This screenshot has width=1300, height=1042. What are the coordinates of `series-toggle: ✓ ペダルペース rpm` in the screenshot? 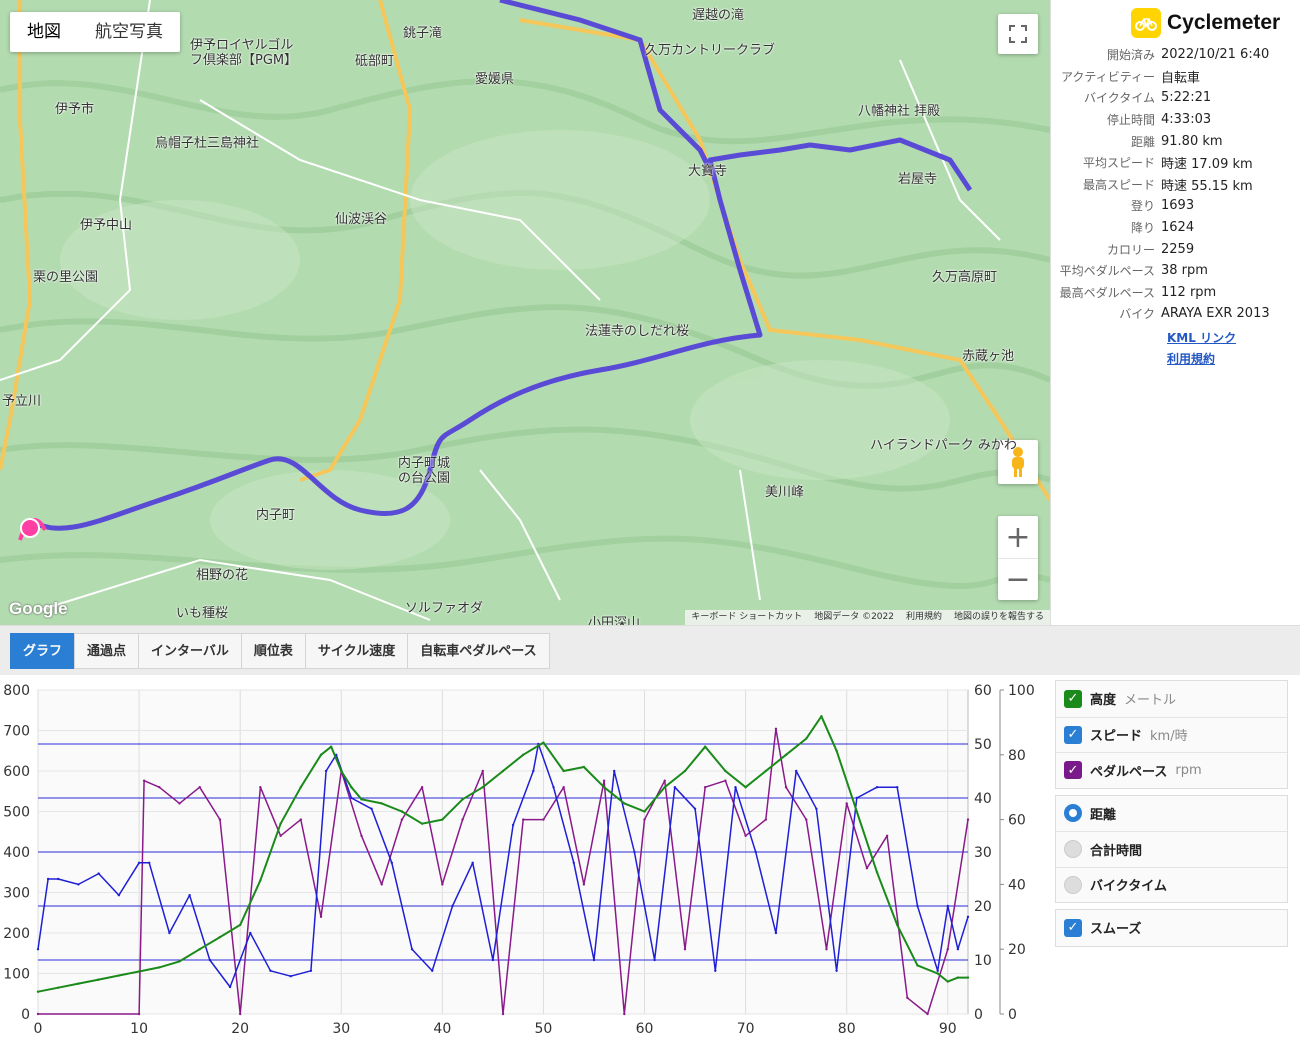 It's located at (1171, 770).